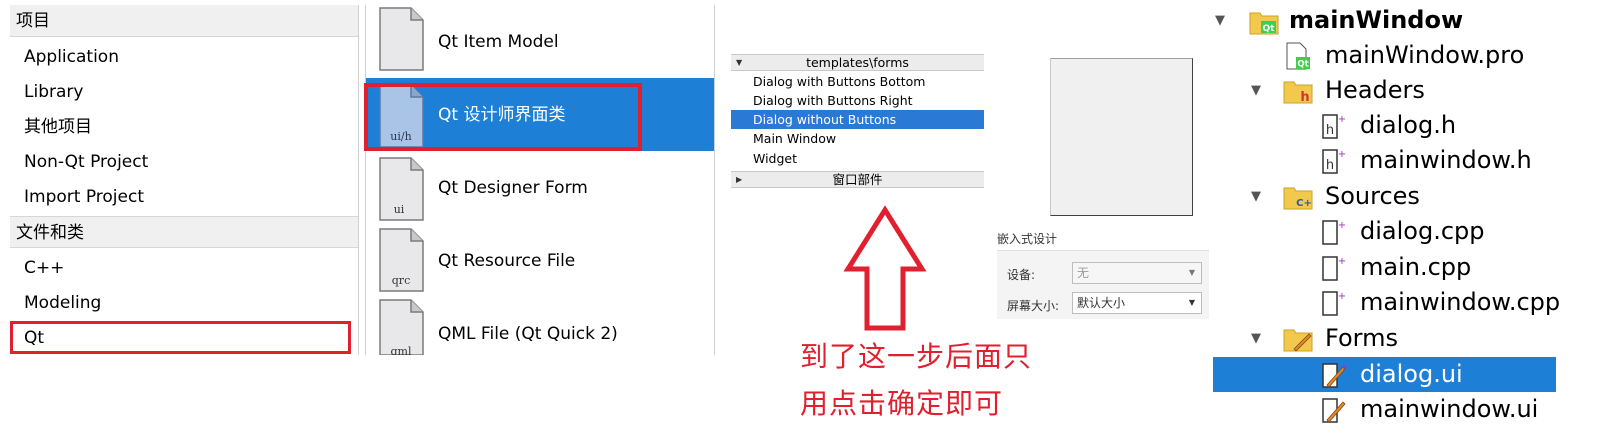  Describe the element at coordinates (1361, 338) in the screenshot. I see `tree-label: Forms` at that location.